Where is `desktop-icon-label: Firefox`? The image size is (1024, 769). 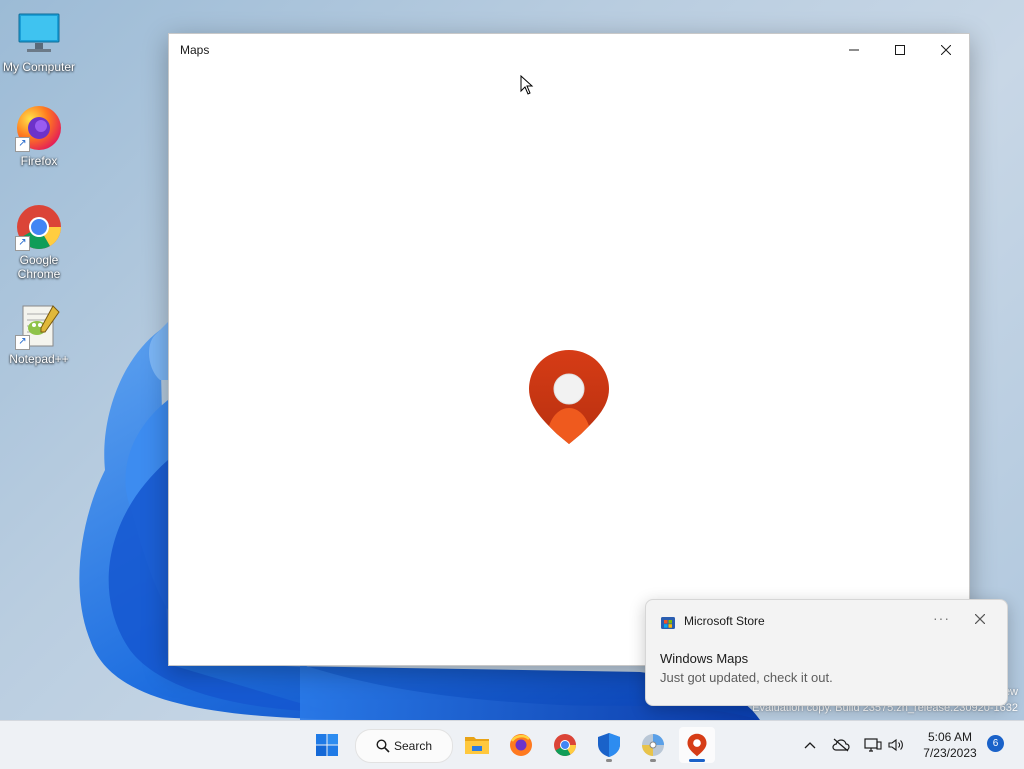
desktop-icon-label: Firefox is located at coordinates (39, 161).